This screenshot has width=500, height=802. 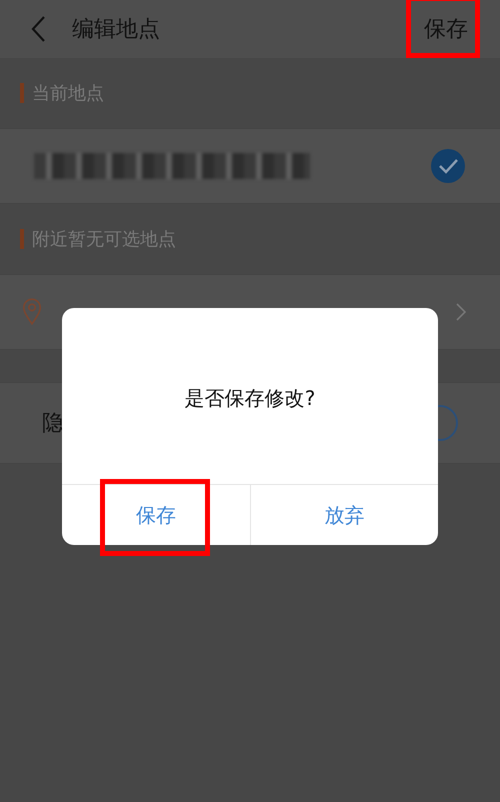 What do you see at coordinates (32, 312) in the screenshot?
I see `location-pin-icon` at bounding box center [32, 312].